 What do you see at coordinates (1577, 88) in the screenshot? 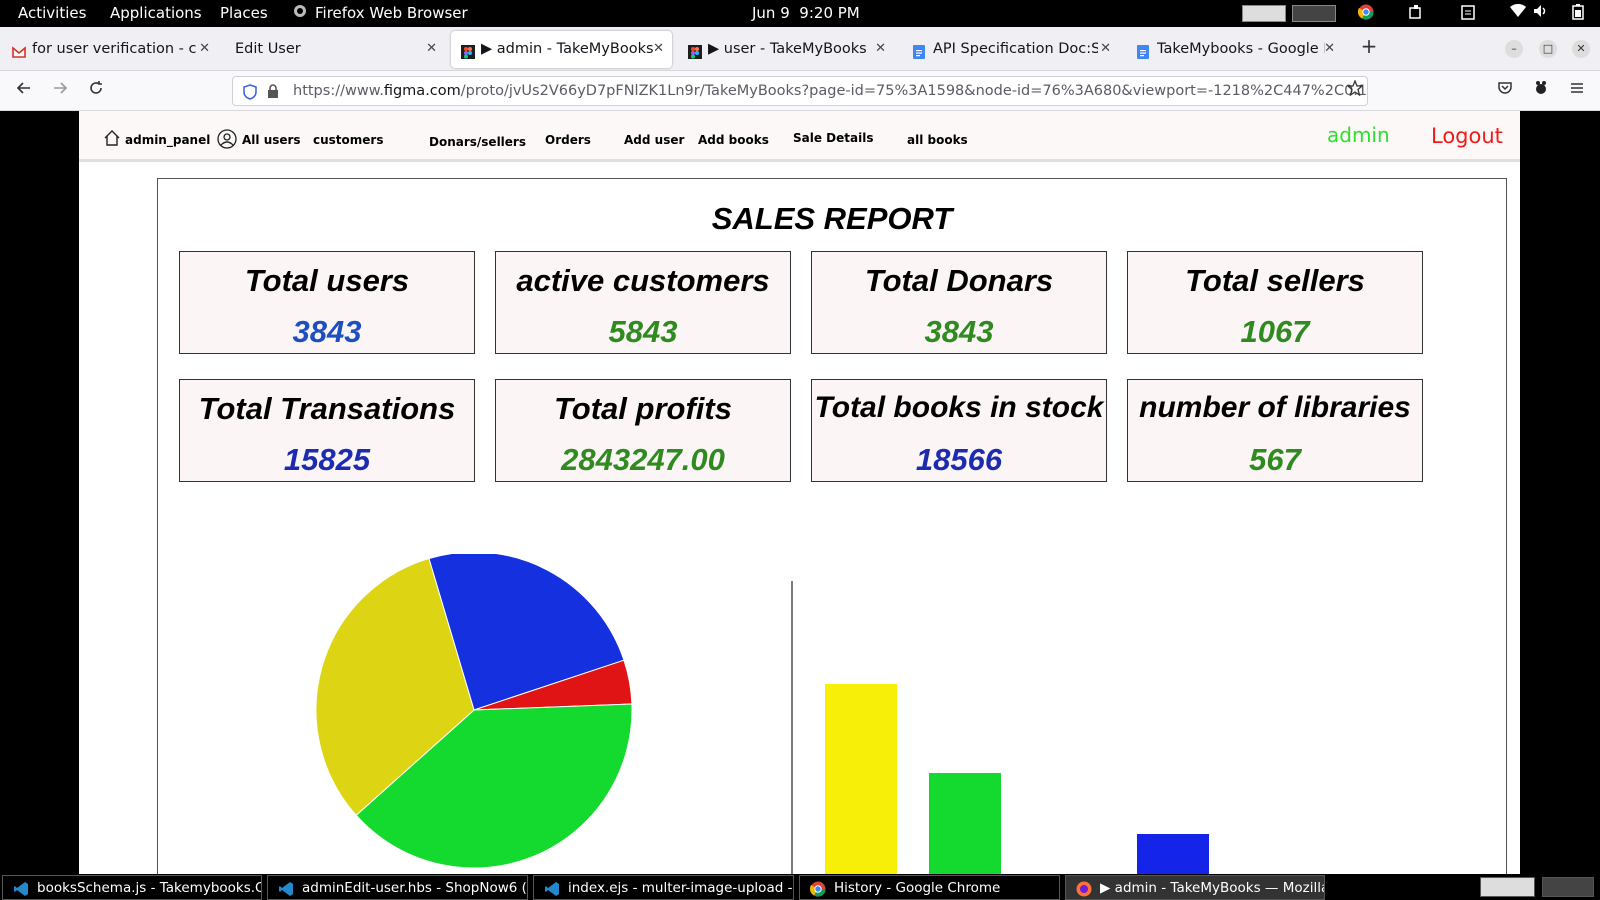
I see `hamburger-icon` at bounding box center [1577, 88].